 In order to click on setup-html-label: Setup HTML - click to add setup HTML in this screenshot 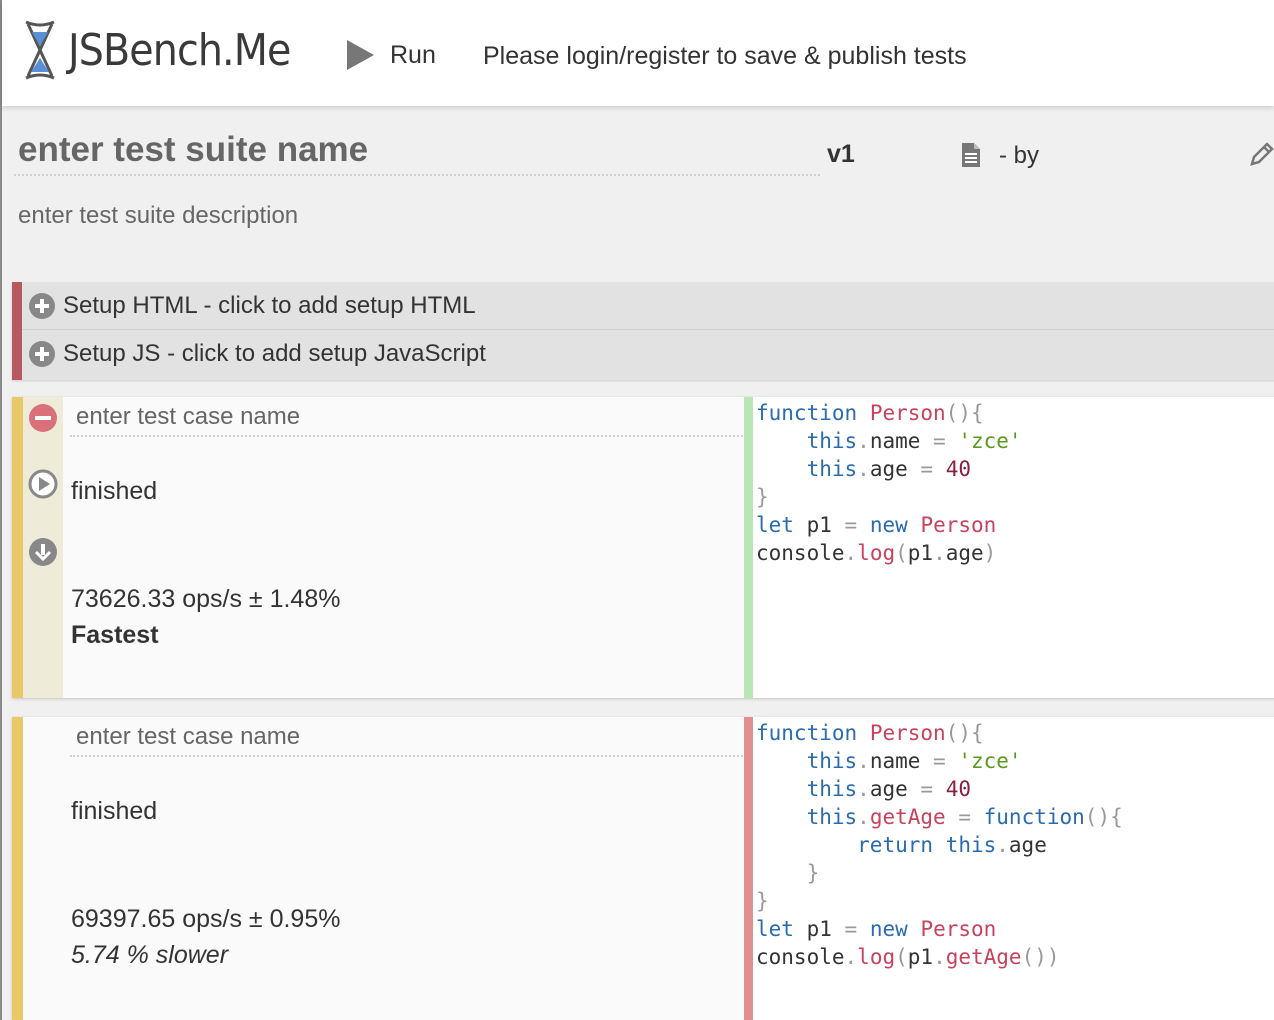, I will do `click(269, 305)`.